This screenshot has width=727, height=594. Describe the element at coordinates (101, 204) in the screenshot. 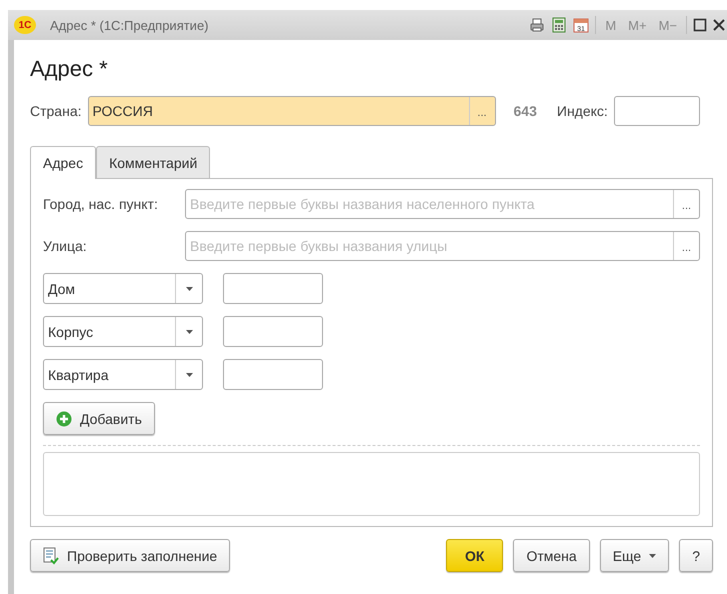

I see `field-label: Город, нас. пункт:` at that location.